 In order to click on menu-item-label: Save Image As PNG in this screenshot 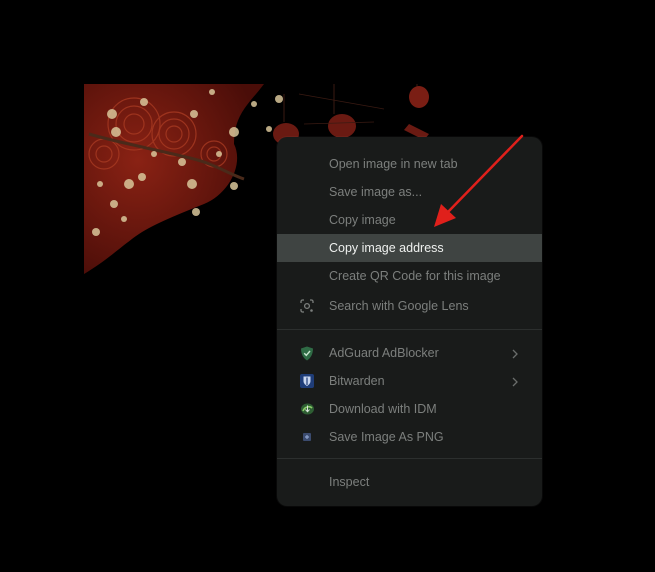, I will do `click(386, 437)`.